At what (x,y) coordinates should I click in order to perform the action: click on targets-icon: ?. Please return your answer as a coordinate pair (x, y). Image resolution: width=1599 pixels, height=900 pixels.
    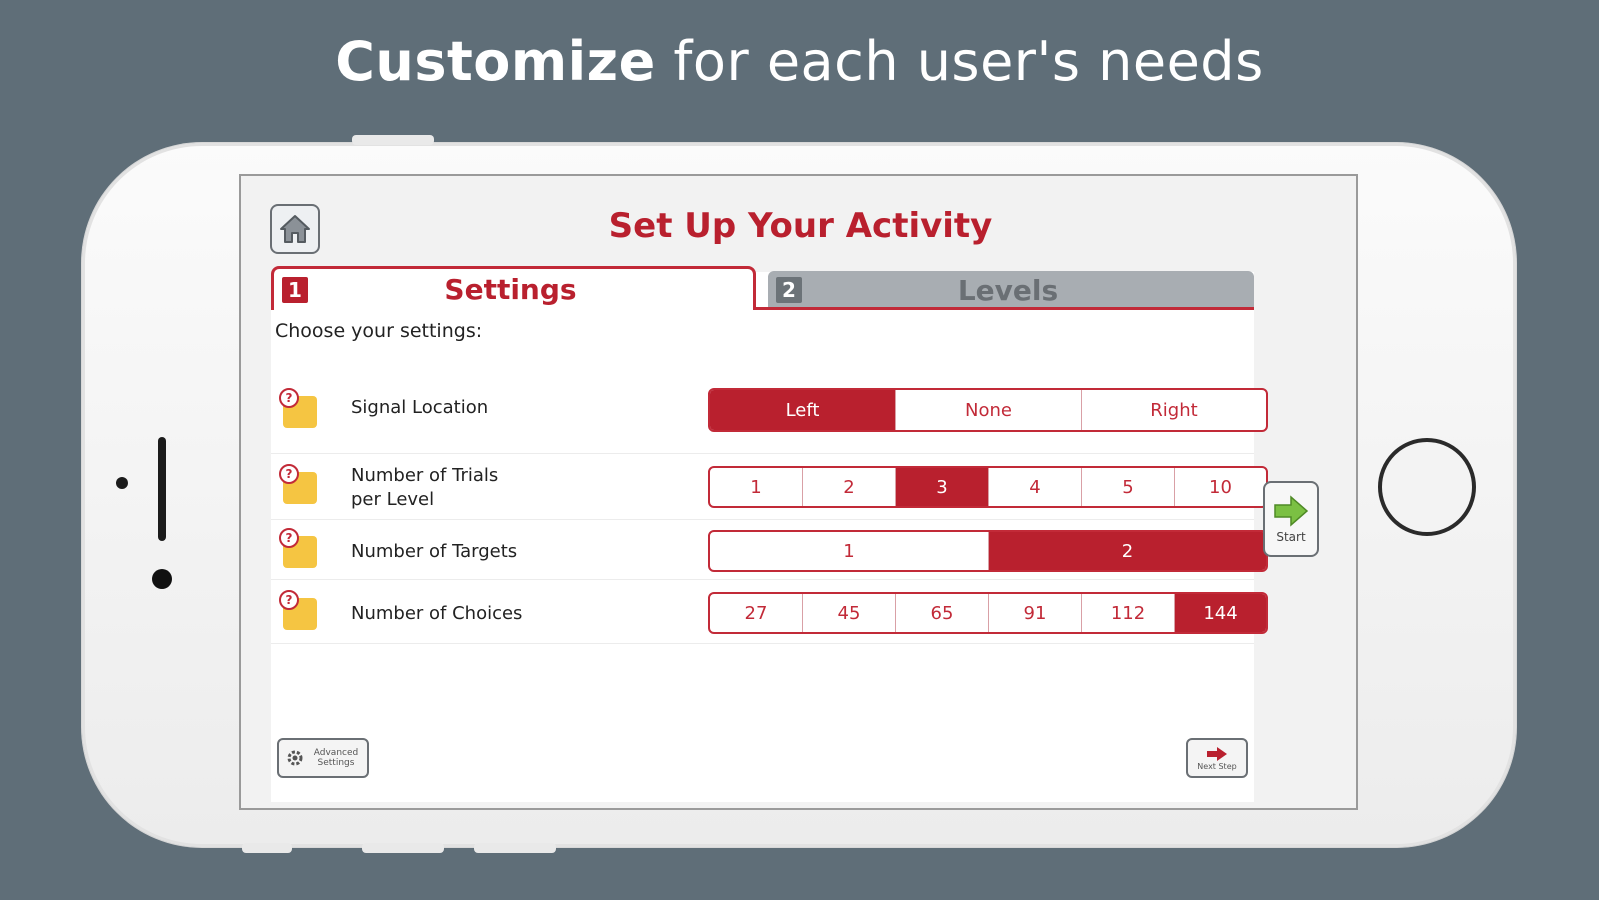
    Looking at the image, I should click on (299, 548).